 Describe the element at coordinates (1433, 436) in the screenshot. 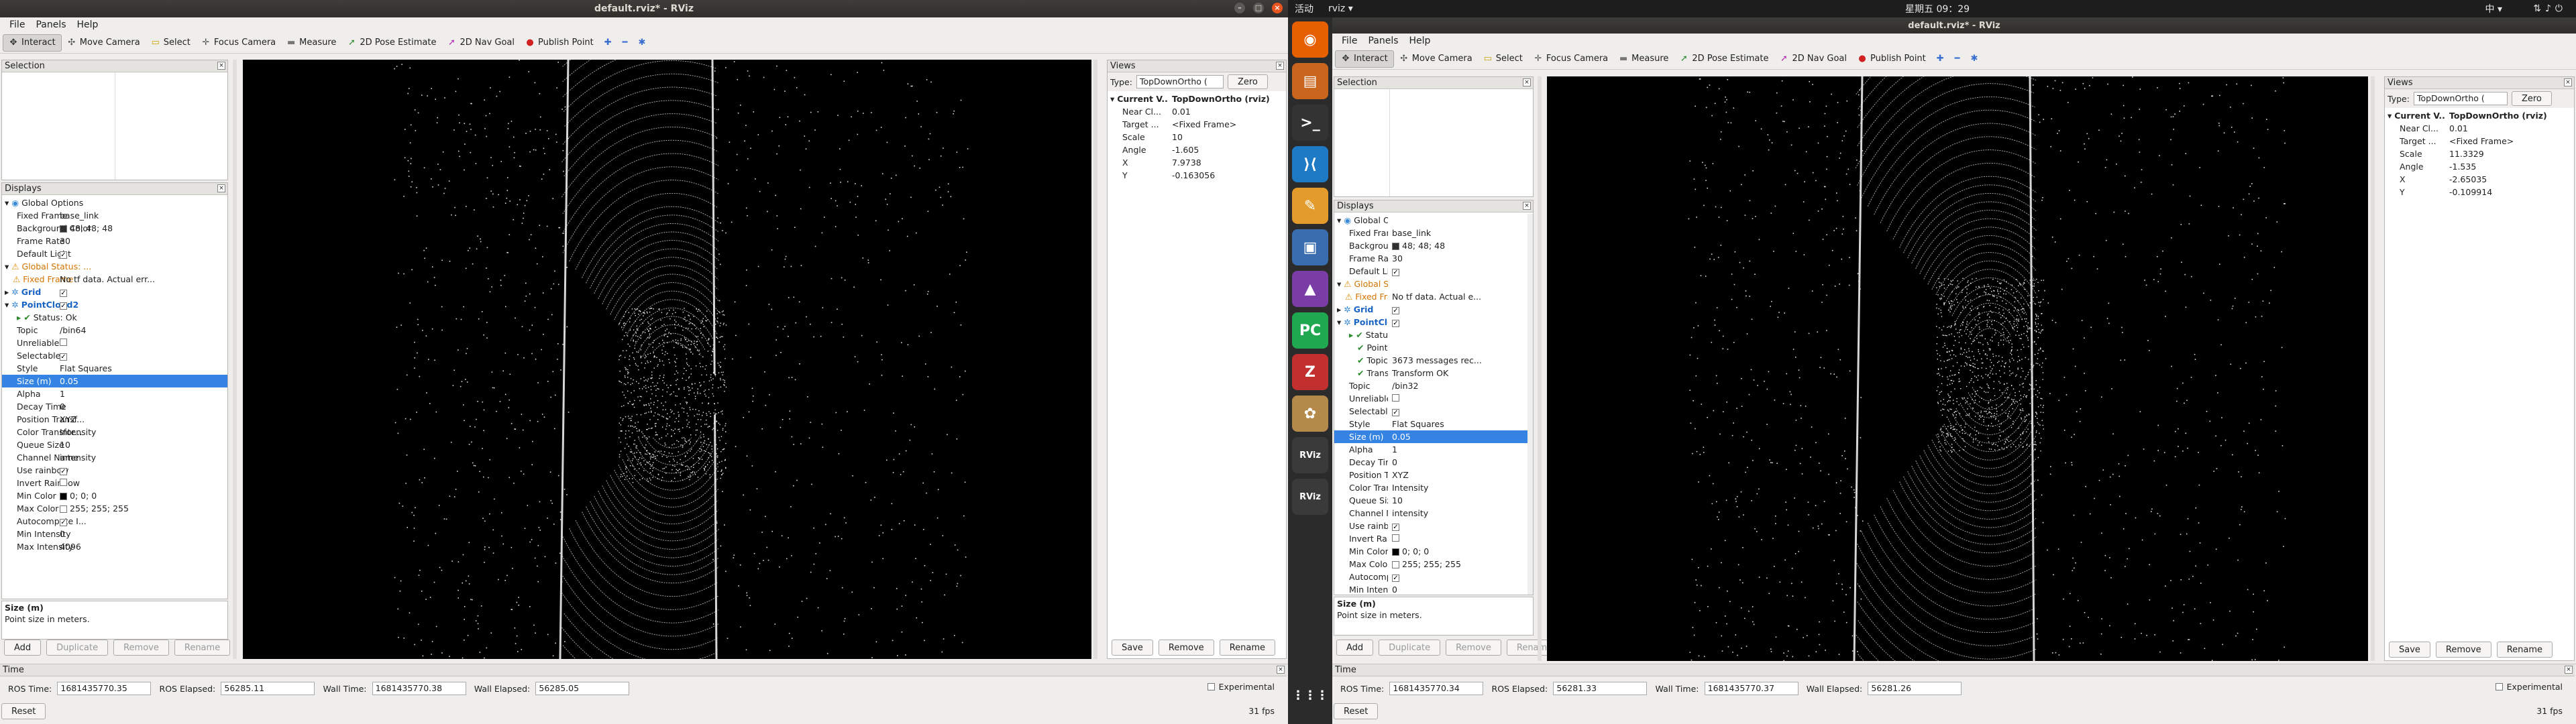

I see `property-row: Size (m) 0.05` at that location.